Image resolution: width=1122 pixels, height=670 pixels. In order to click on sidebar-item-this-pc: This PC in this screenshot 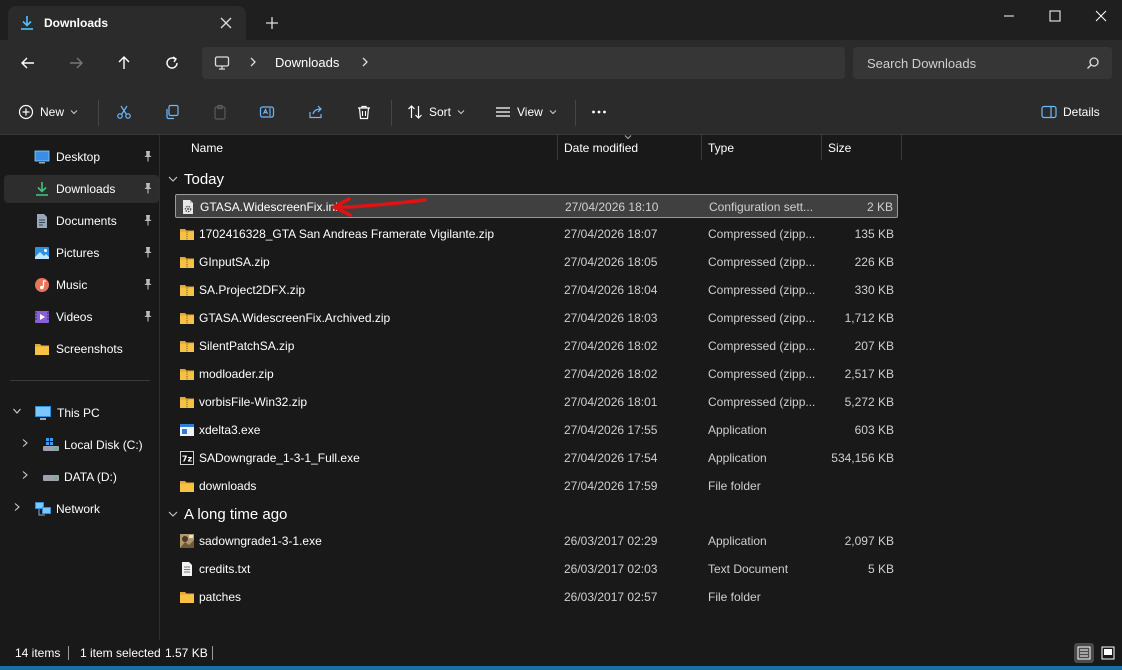, I will do `click(81, 413)`.